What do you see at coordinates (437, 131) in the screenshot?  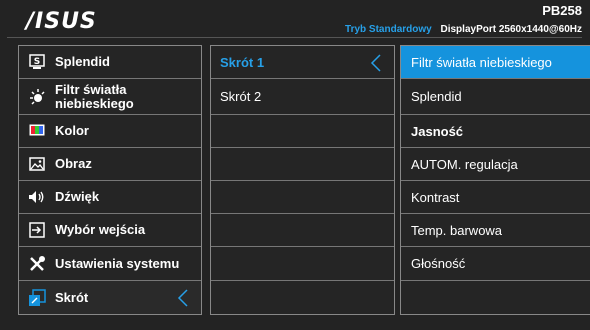 I see `option-label: Jasność` at bounding box center [437, 131].